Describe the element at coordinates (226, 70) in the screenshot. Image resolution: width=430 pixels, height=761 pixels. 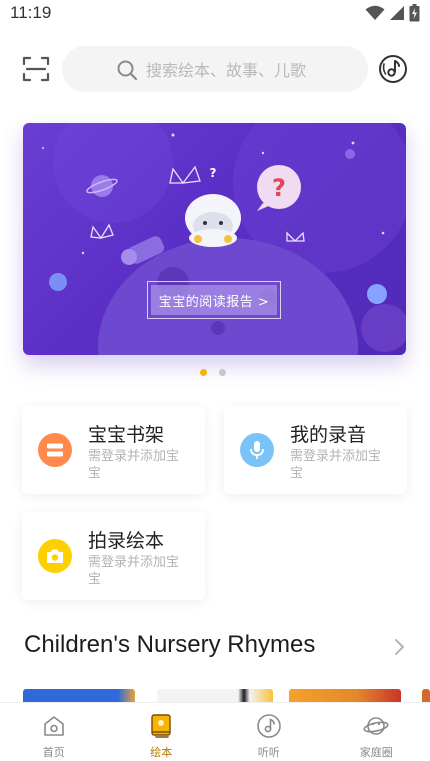
I see `search-placeholder: 搜索绘本、故事、儿歌` at that location.